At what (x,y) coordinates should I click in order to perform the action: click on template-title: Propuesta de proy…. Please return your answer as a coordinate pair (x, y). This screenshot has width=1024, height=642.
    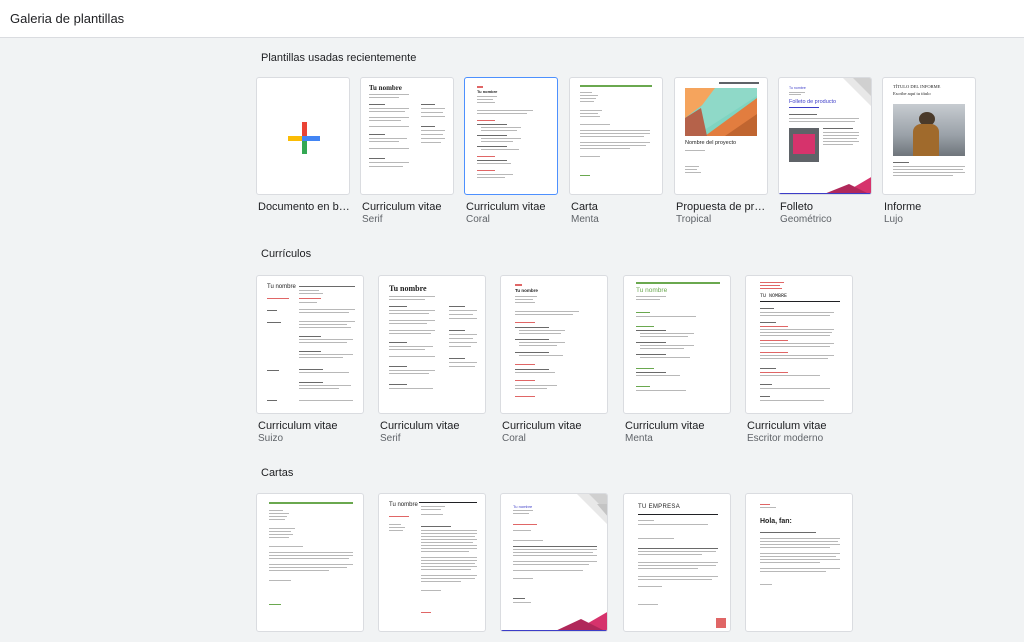
    Looking at the image, I should click on (722, 207).